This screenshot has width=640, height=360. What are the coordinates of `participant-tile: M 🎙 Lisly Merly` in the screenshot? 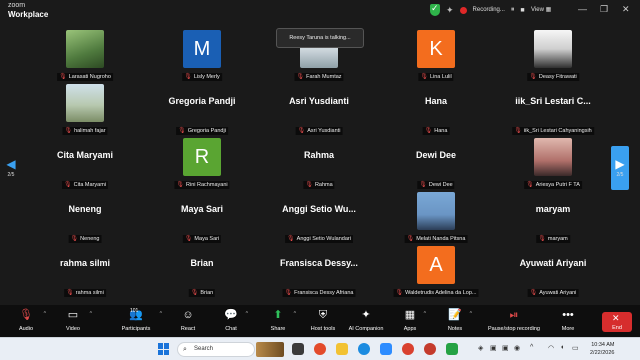 It's located at (202, 52).